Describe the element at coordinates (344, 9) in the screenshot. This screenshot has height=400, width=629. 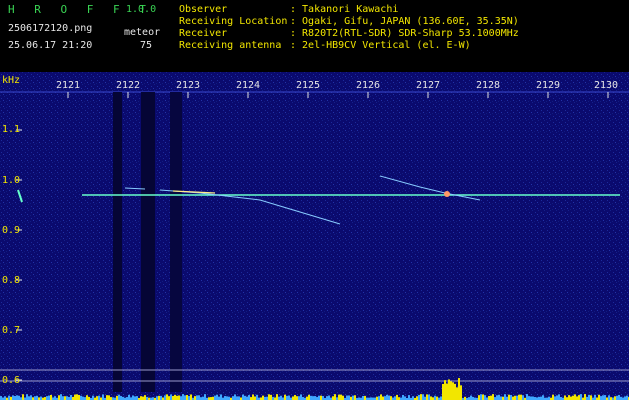
I see `observer-value: : Takanori Kawachi` at that location.